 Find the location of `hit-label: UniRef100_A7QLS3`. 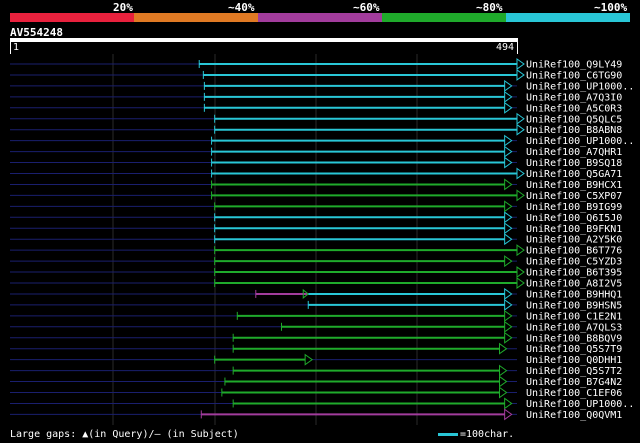

hit-label: UniRef100_A7QLS3 is located at coordinates (574, 327).